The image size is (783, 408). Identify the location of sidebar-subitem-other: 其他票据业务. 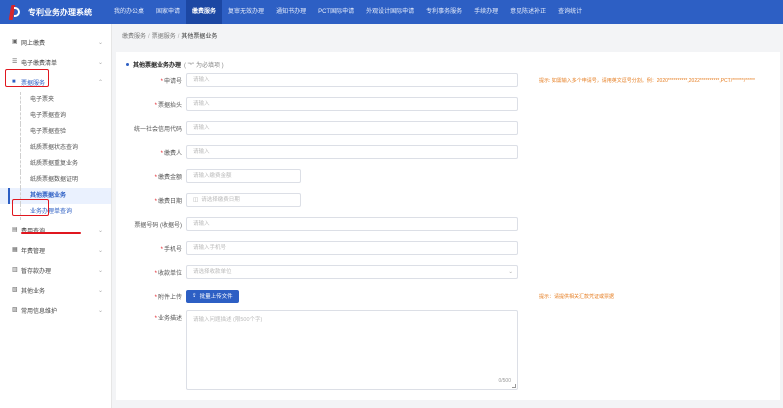
(55, 196).